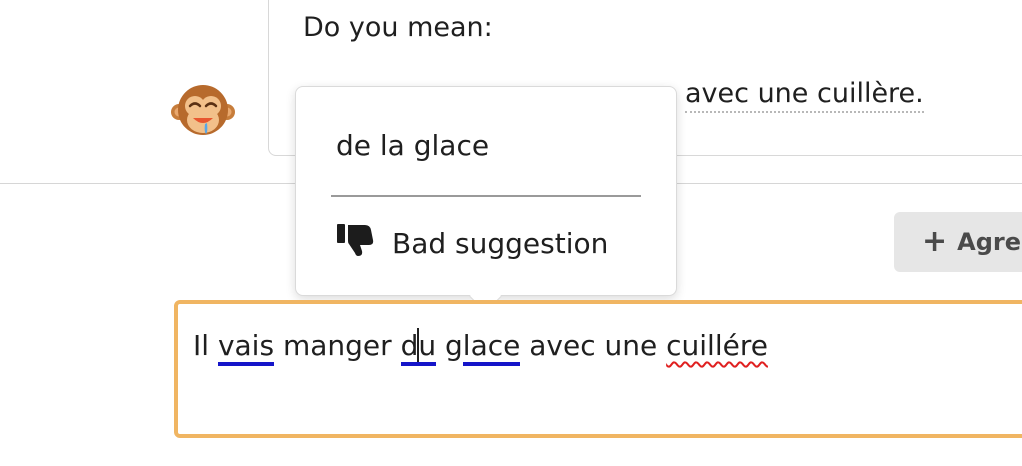 The image size is (1022, 466). I want to click on grammar-error-glace: lace, so click(491, 347).